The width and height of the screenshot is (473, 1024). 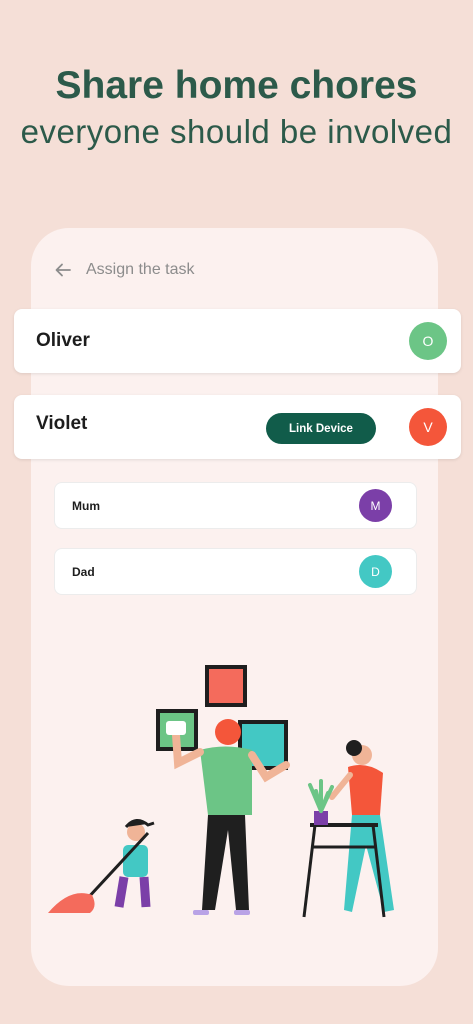 What do you see at coordinates (237, 427) in the screenshot?
I see `member-card-violet: Violet Link Device V` at bounding box center [237, 427].